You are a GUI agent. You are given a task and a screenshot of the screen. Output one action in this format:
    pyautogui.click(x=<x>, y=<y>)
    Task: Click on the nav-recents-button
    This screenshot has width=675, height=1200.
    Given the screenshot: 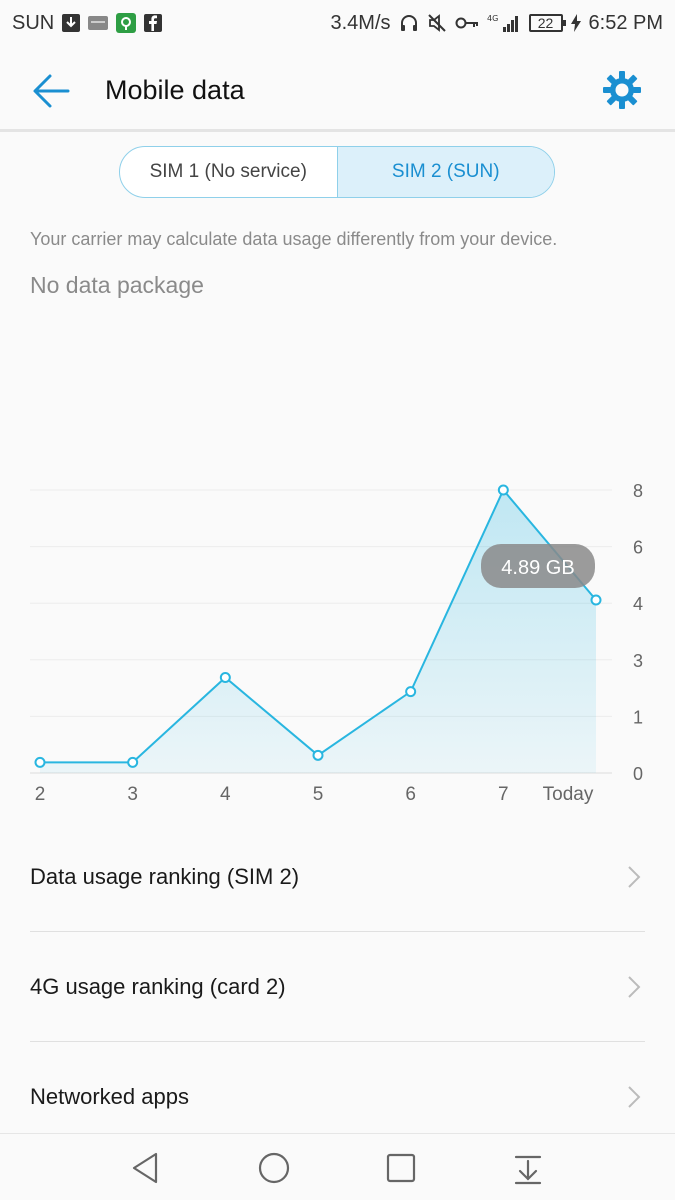 What is the action you would take?
    pyautogui.click(x=401, y=1168)
    